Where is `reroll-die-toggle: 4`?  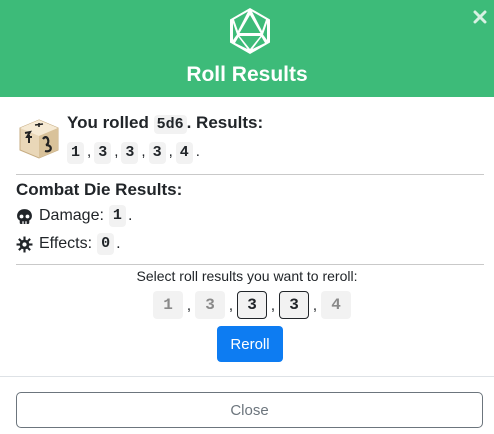
reroll-die-toggle: 4 is located at coordinates (336, 305).